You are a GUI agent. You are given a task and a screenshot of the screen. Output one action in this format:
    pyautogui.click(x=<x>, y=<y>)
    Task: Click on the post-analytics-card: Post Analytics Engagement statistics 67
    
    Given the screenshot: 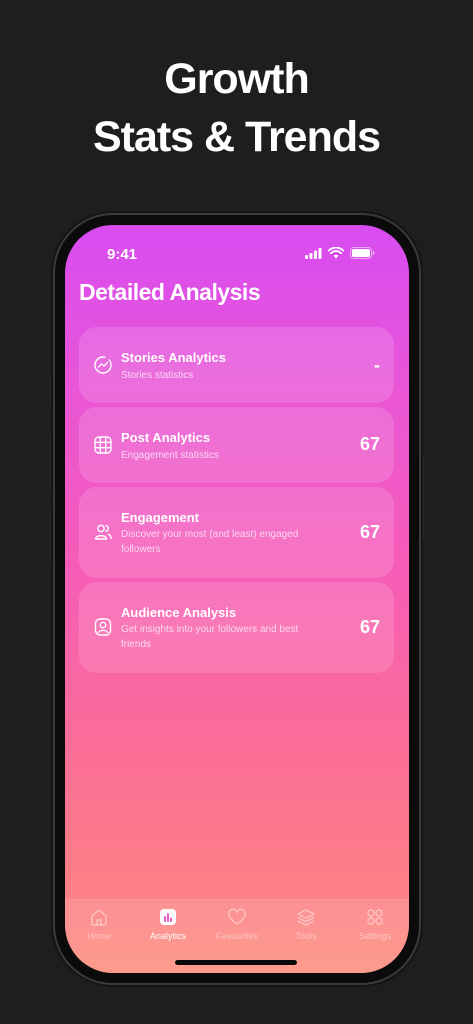 What is the action you would take?
    pyautogui.click(x=236, y=445)
    